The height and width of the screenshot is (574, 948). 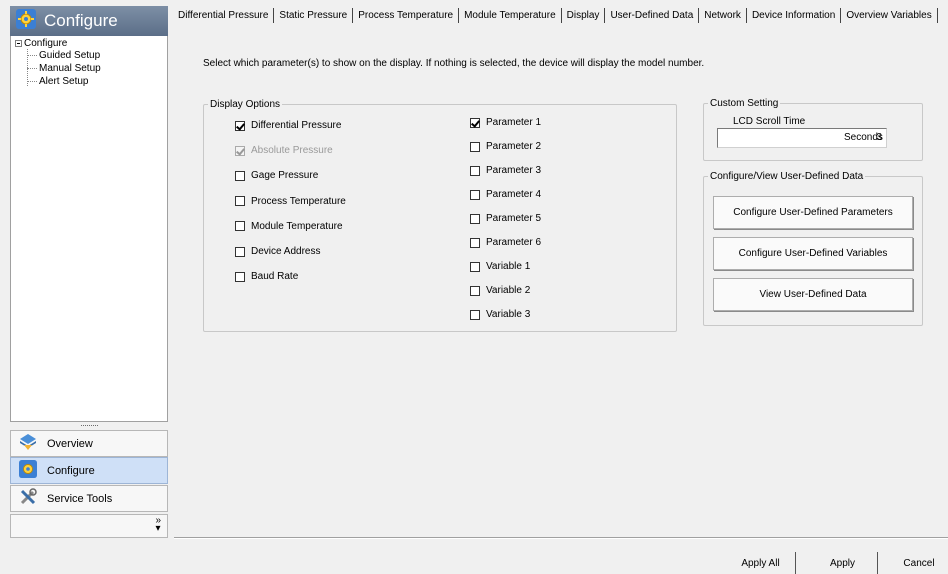 I want to click on lcd-scroll-time-label: LCD Scroll Time, so click(x=769, y=121).